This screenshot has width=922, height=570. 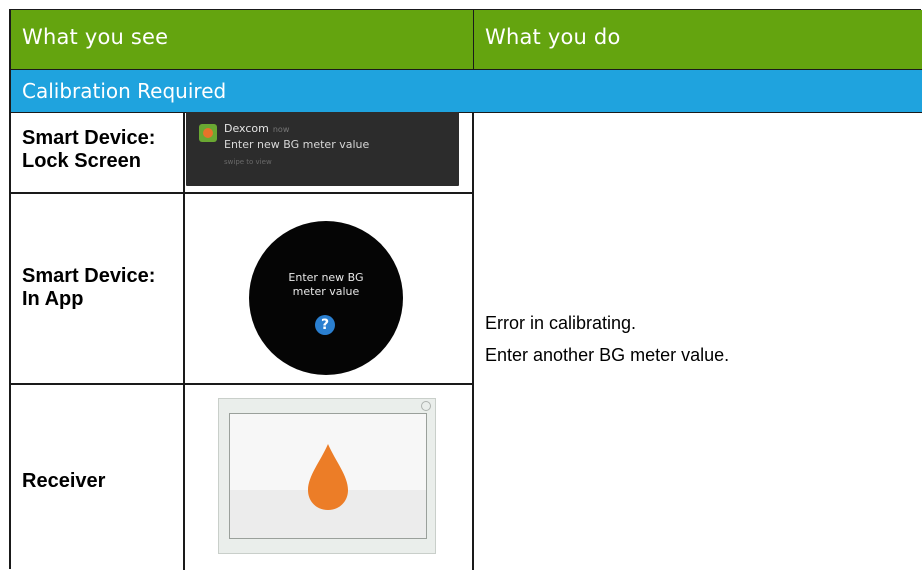 What do you see at coordinates (698, 39) in the screenshot?
I see `header-what-you-do: What you do` at bounding box center [698, 39].